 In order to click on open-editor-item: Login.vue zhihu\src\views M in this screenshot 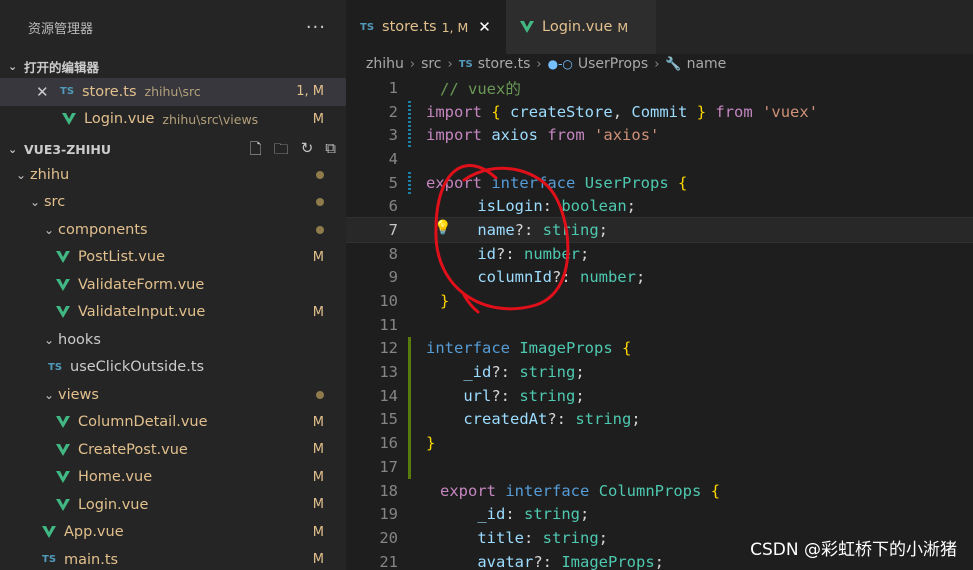, I will do `click(173, 120)`.